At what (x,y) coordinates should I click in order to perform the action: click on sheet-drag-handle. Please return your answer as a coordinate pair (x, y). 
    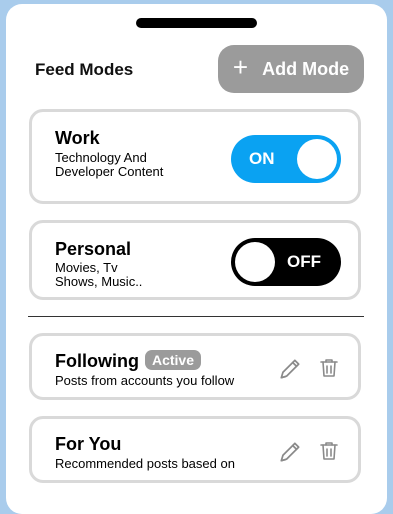
    Looking at the image, I should click on (196, 23).